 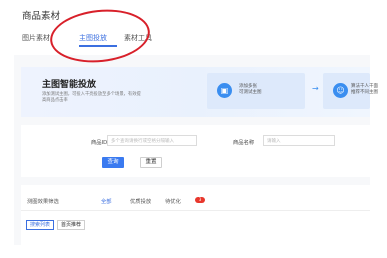 What do you see at coordinates (299, 140) in the screenshot?
I see `product-name-input: 请输入` at bounding box center [299, 140].